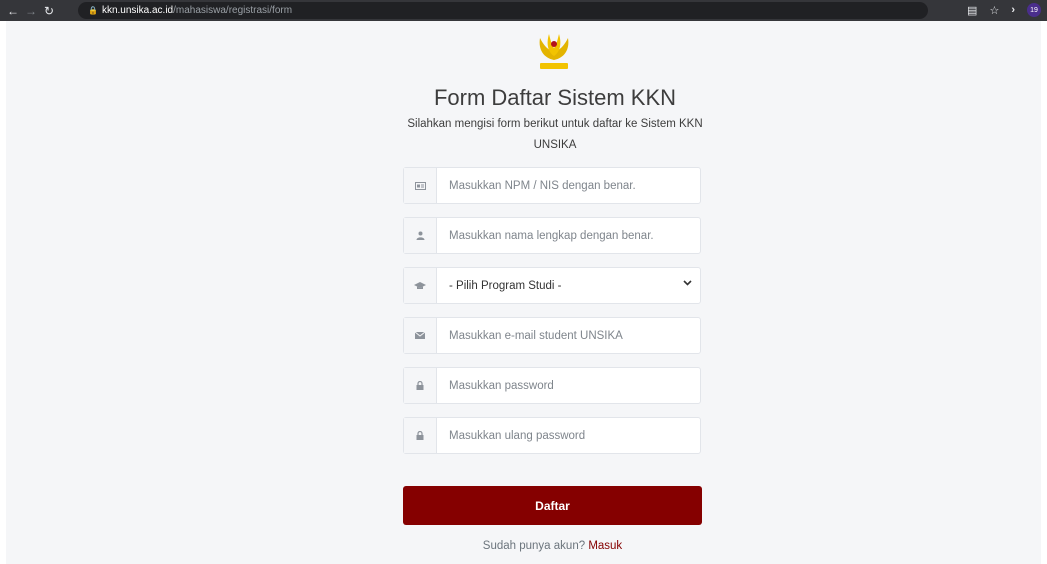 The image size is (1047, 564). I want to click on password-confirm-input, so click(568, 435).